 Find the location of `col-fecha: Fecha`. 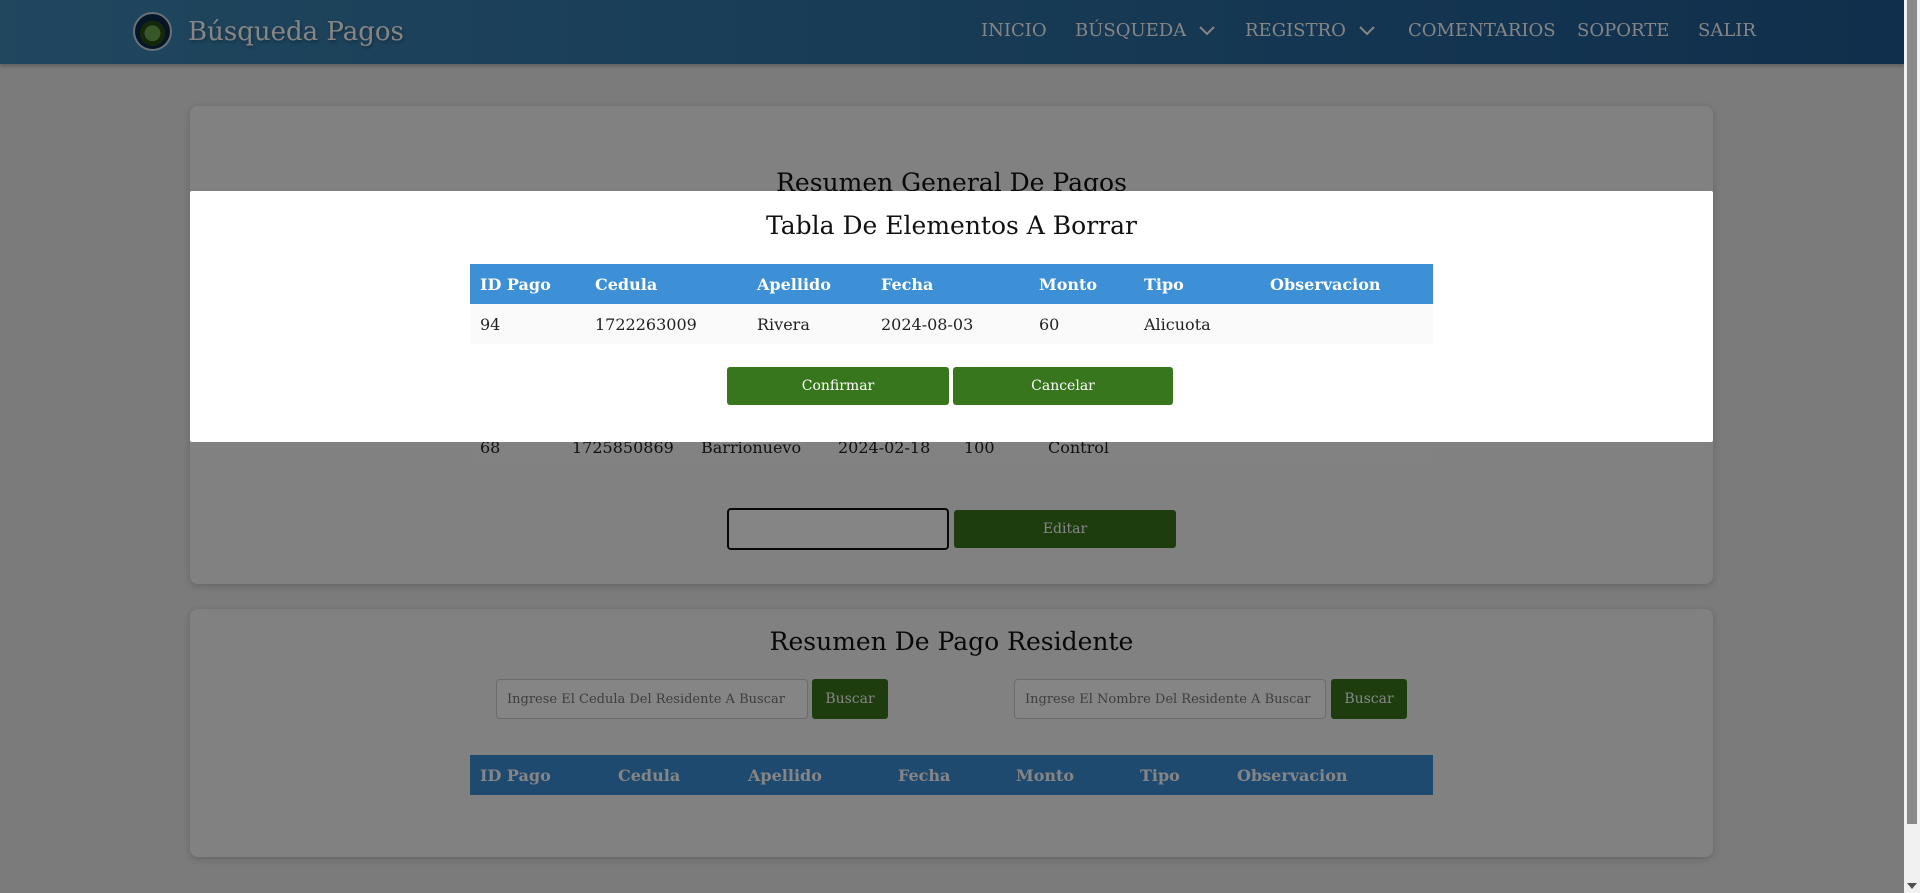

col-fecha: Fecha is located at coordinates (907, 284).